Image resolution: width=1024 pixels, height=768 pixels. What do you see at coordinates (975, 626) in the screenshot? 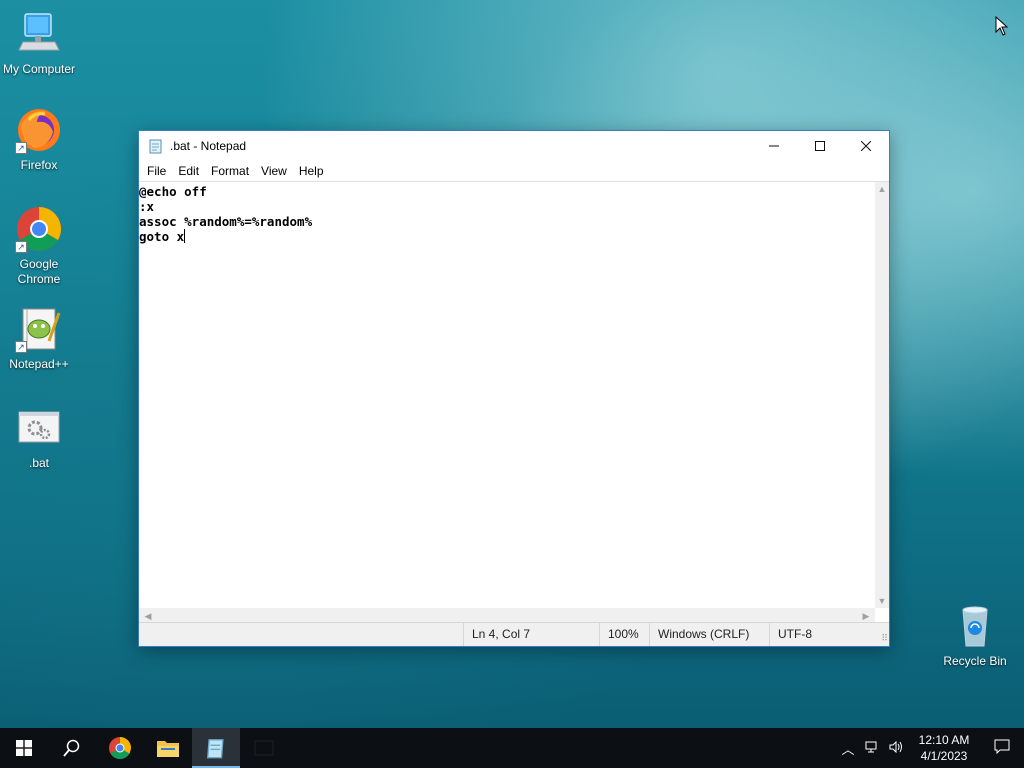
I see `recycle-bin-icon` at bounding box center [975, 626].